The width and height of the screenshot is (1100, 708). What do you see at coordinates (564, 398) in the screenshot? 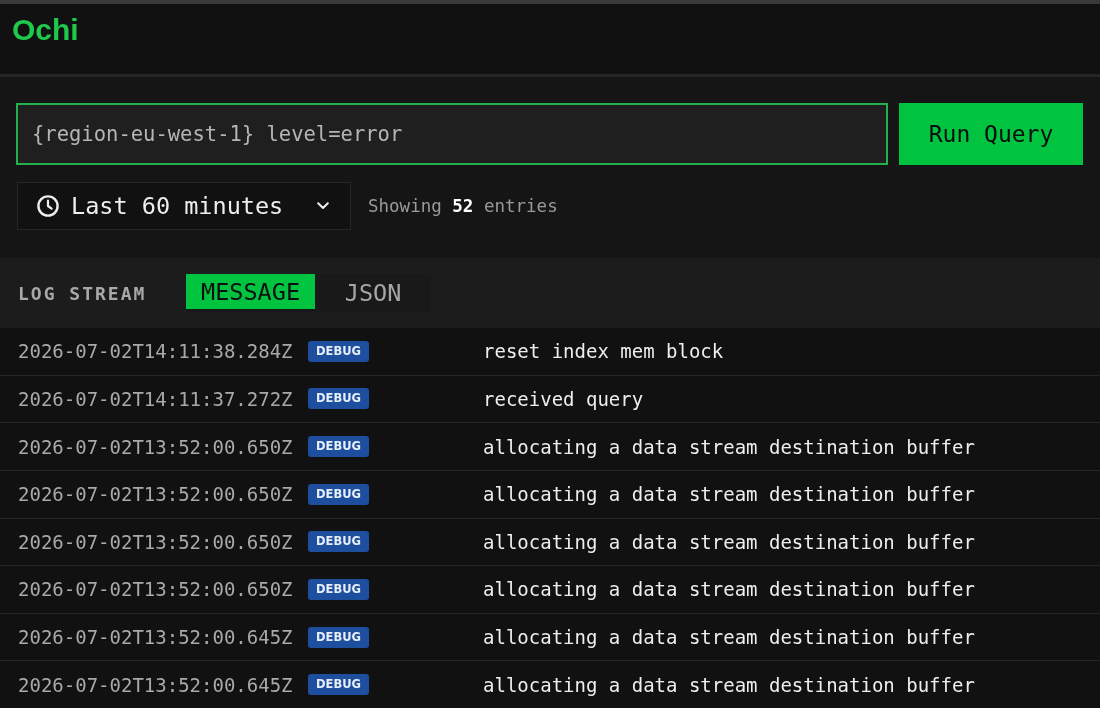
I see `log-message: received query` at bounding box center [564, 398].